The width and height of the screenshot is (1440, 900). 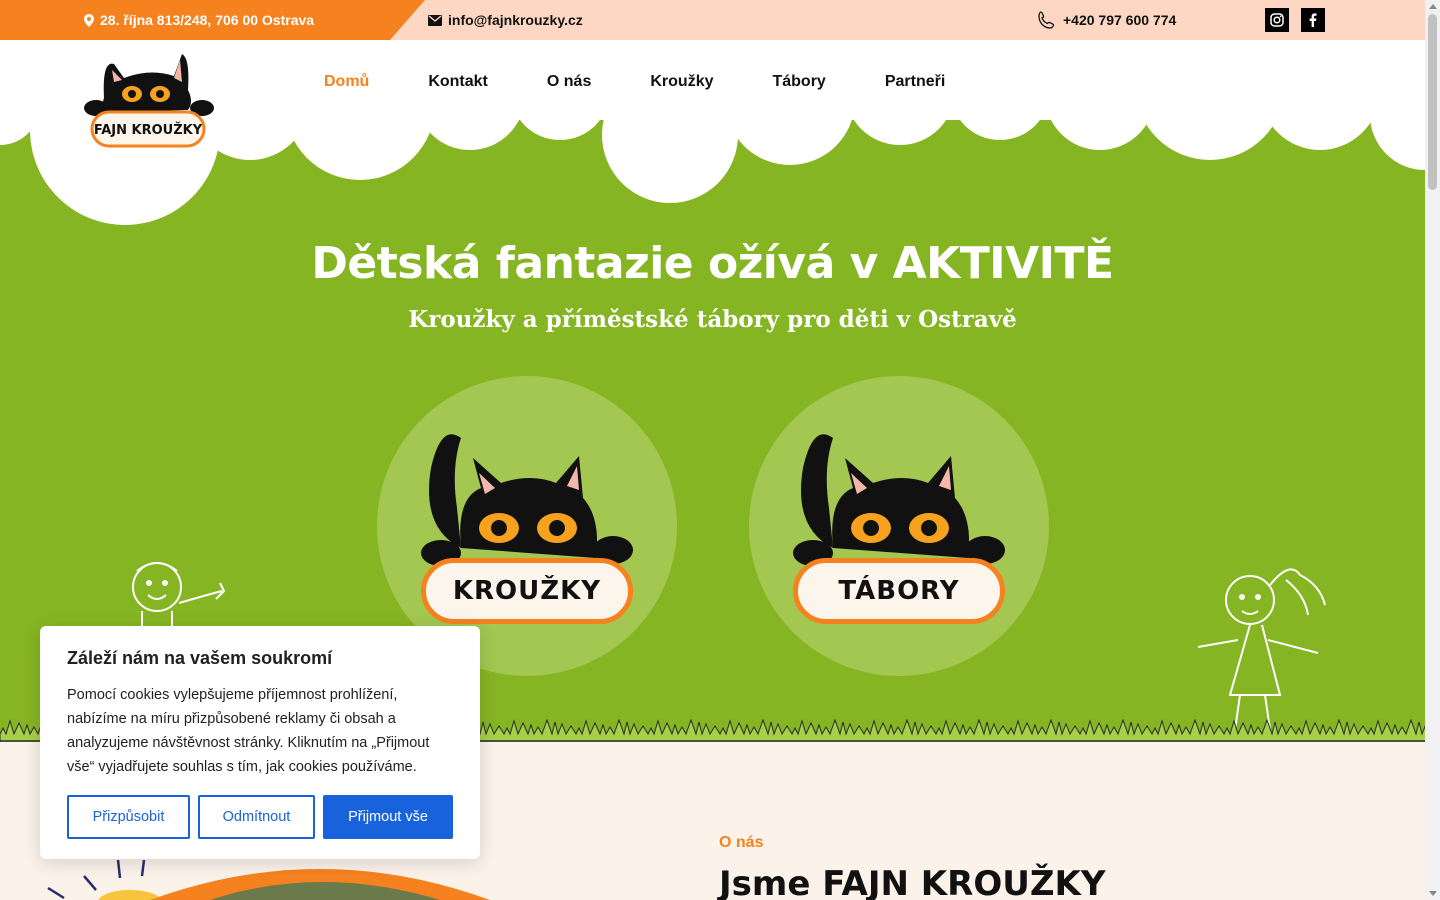 I want to click on address-text: 28. října 813/248, 706 00 Ostrava, so click(x=207, y=20).